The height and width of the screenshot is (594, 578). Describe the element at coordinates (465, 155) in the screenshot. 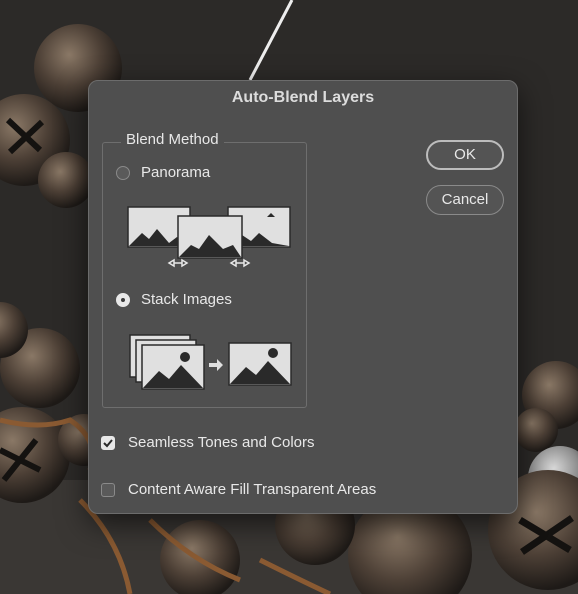

I see `ok-button: OK` at that location.